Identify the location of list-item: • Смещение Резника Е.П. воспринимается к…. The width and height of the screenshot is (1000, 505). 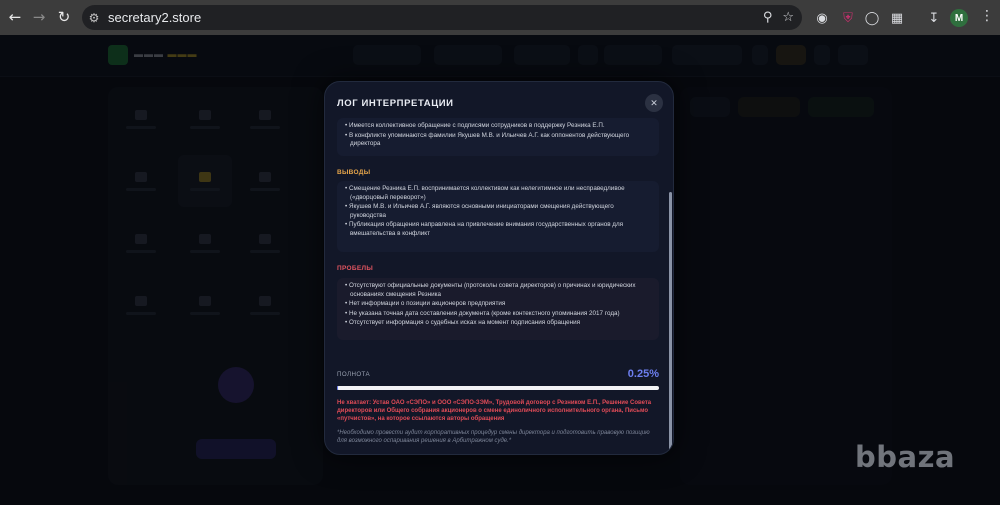
(485, 193).